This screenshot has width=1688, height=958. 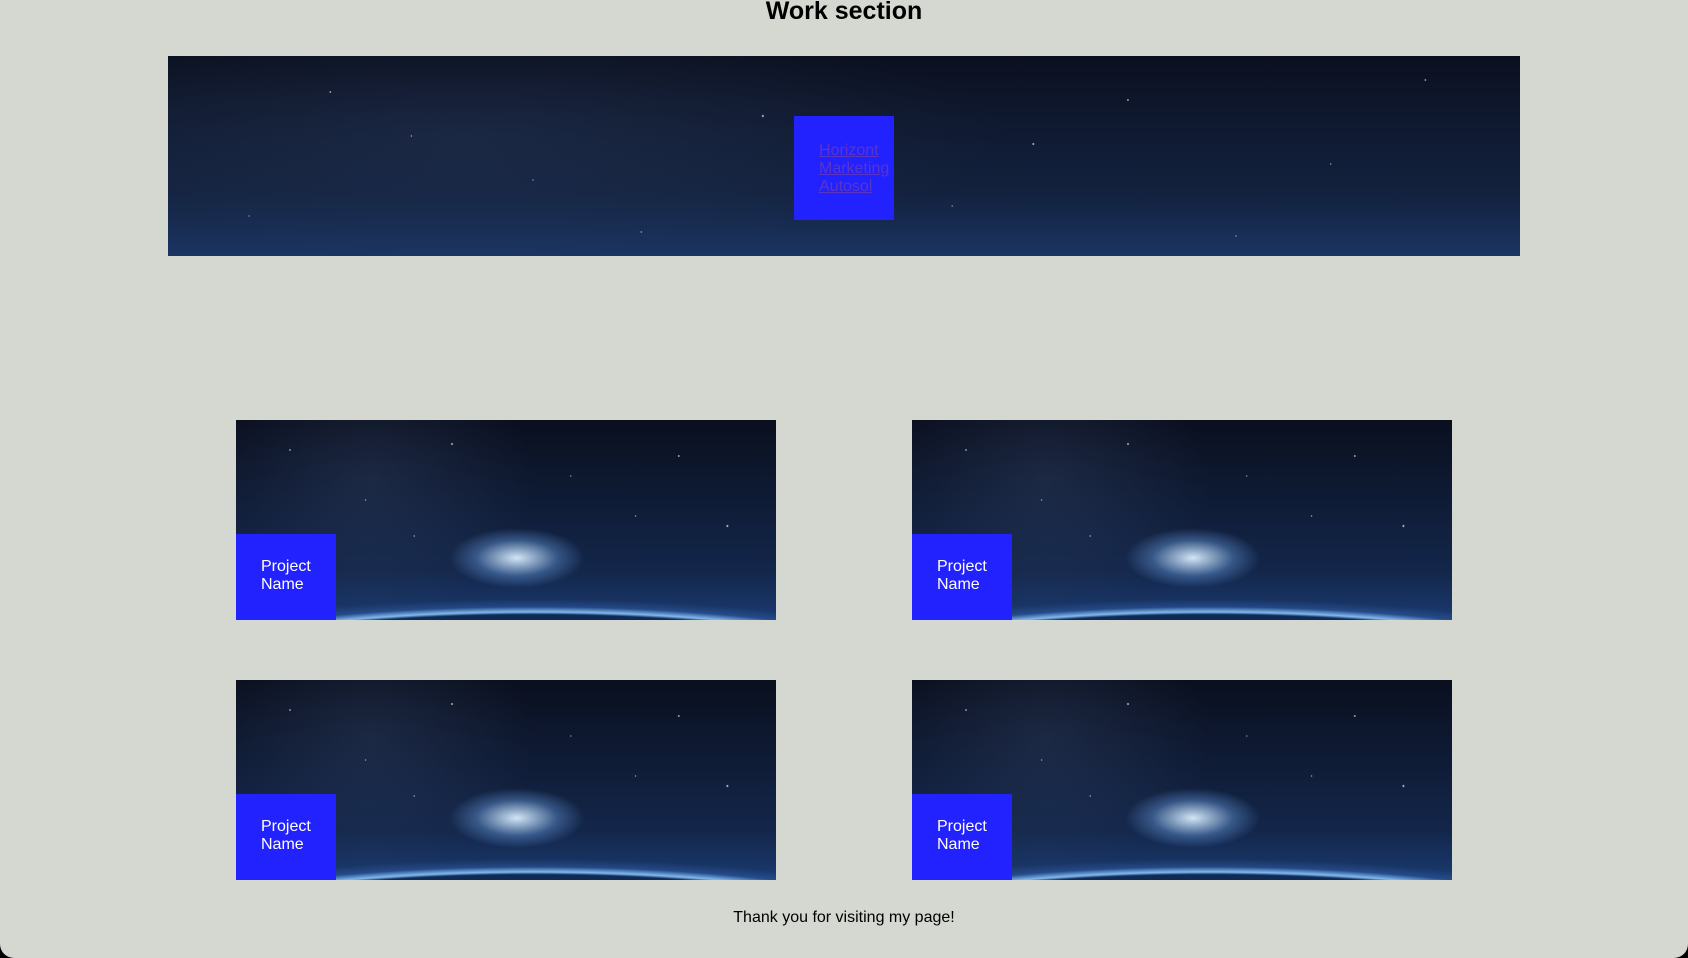 I want to click on nav-link-autosol: Autosol, so click(x=856, y=187).